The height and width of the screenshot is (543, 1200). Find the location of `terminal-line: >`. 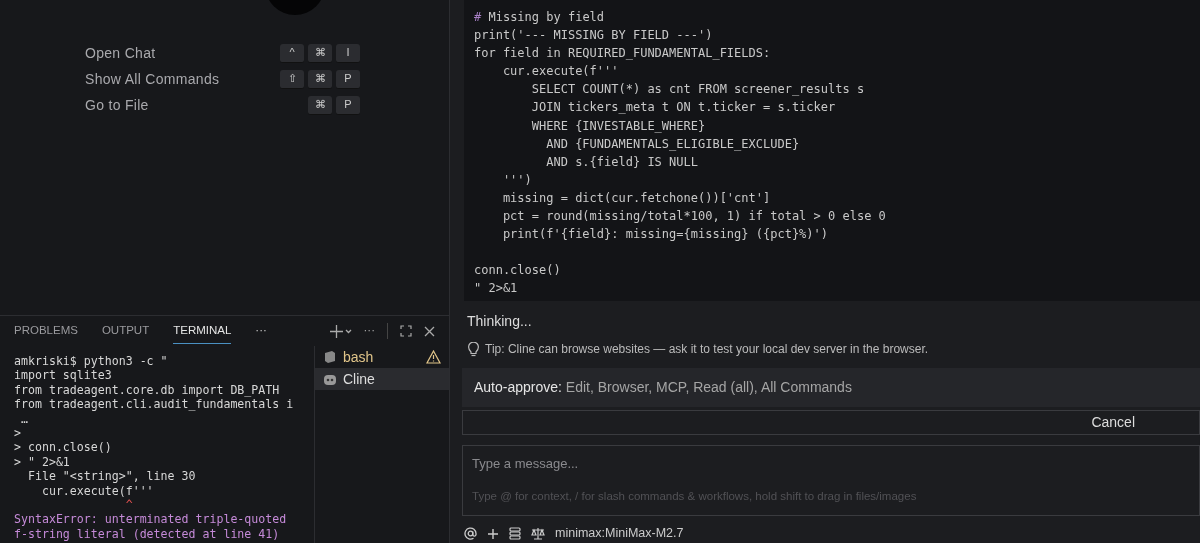

terminal-line: > is located at coordinates (18, 433).